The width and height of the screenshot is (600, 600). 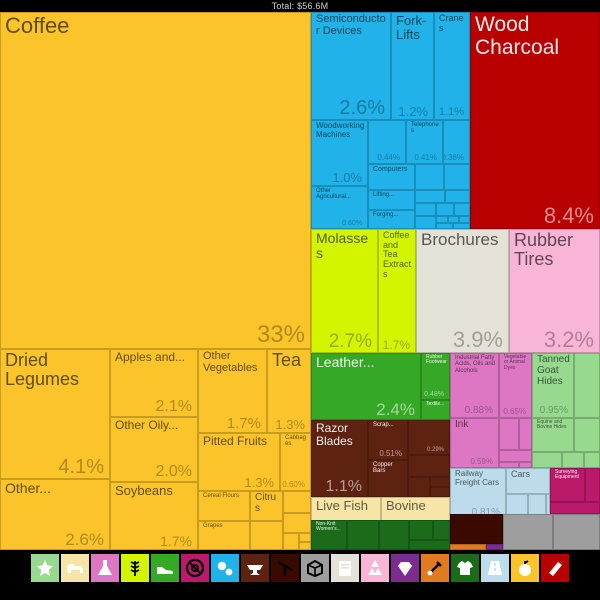 I want to click on gem-icon, so click(x=405, y=568).